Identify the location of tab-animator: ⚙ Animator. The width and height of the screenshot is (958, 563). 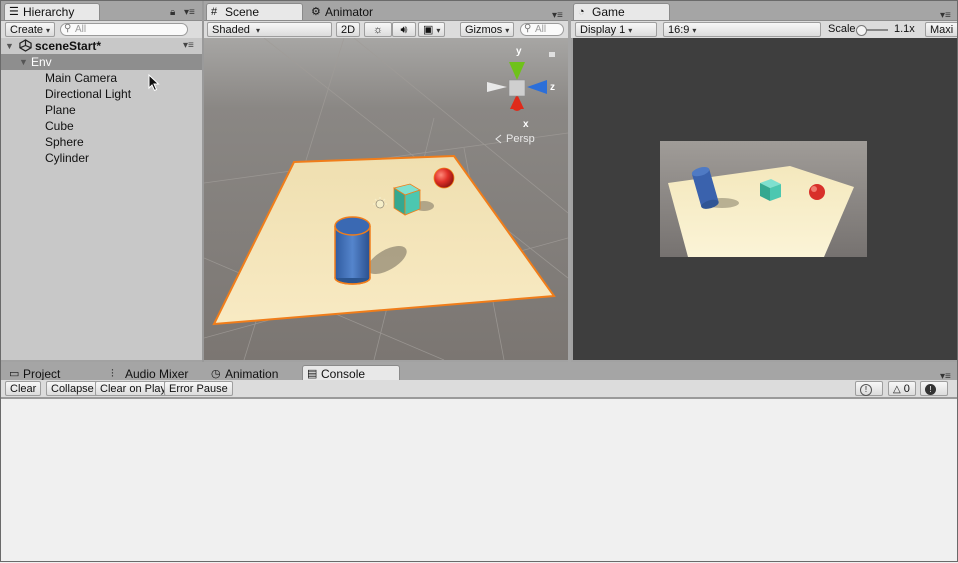
(356, 11).